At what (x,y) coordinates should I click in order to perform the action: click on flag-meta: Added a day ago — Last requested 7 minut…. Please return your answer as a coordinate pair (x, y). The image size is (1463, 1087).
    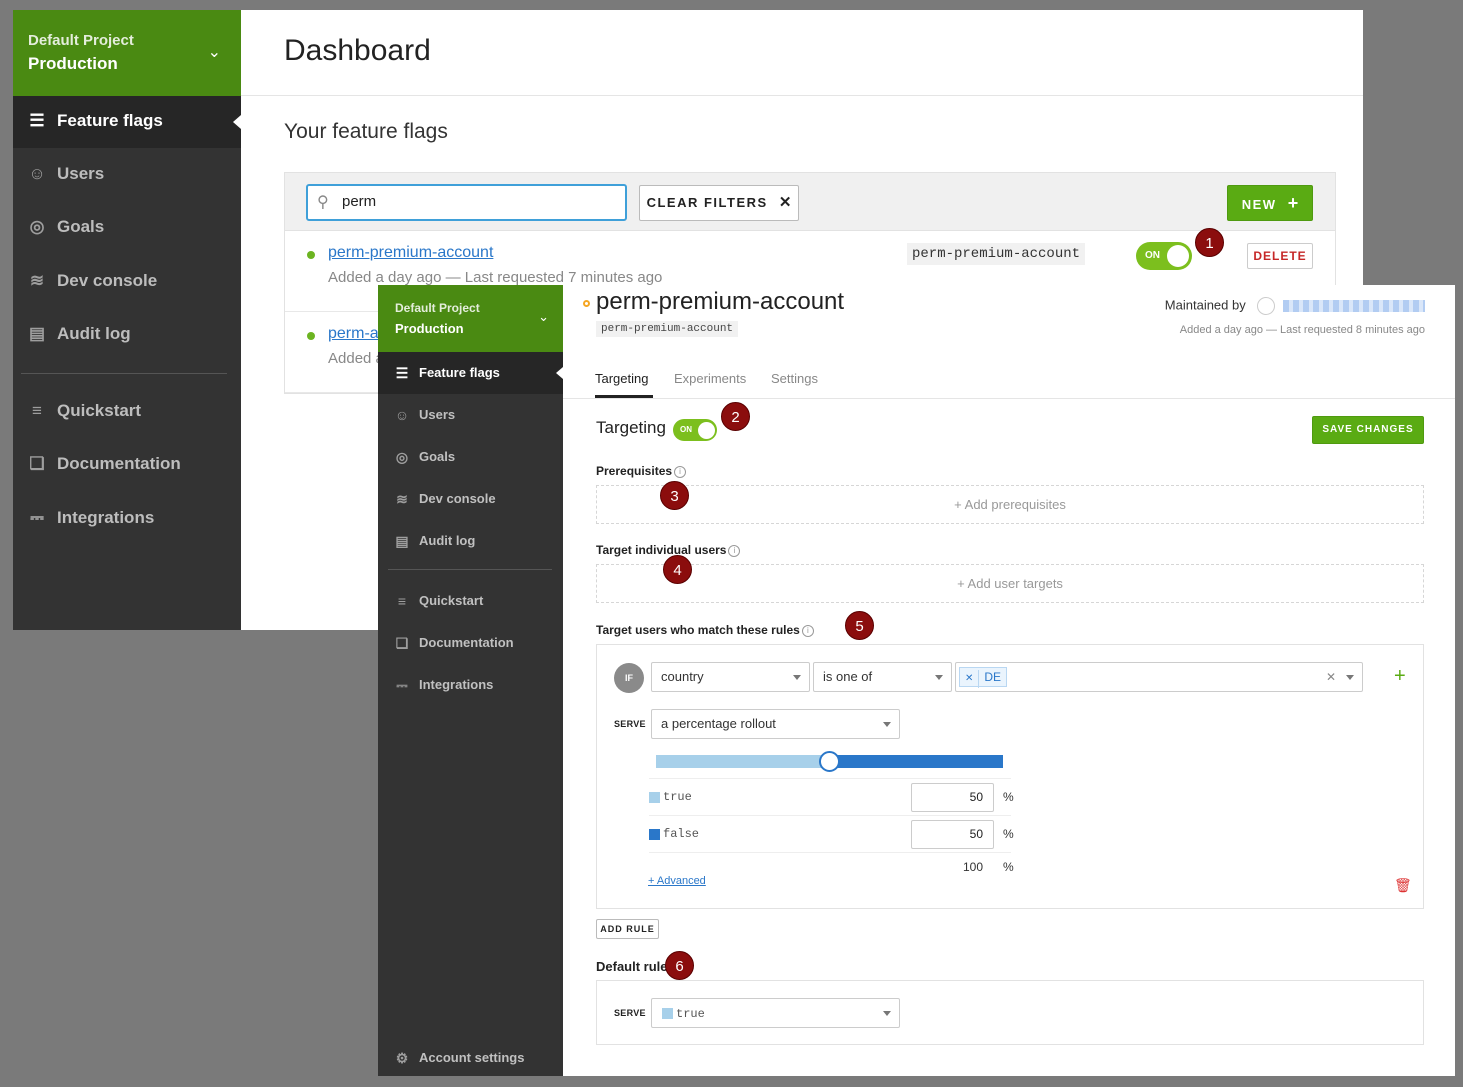
    Looking at the image, I should click on (495, 277).